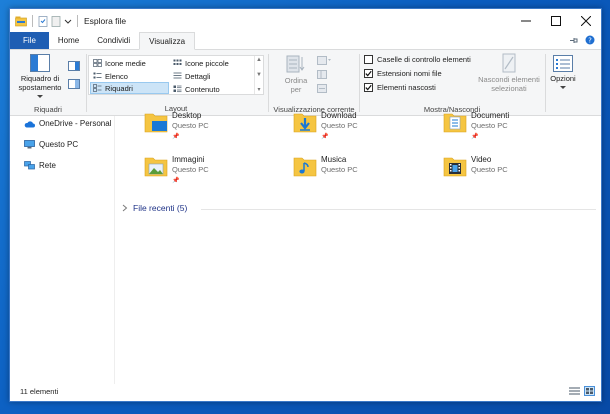  I want to click on tile-name: Download, so click(339, 115).